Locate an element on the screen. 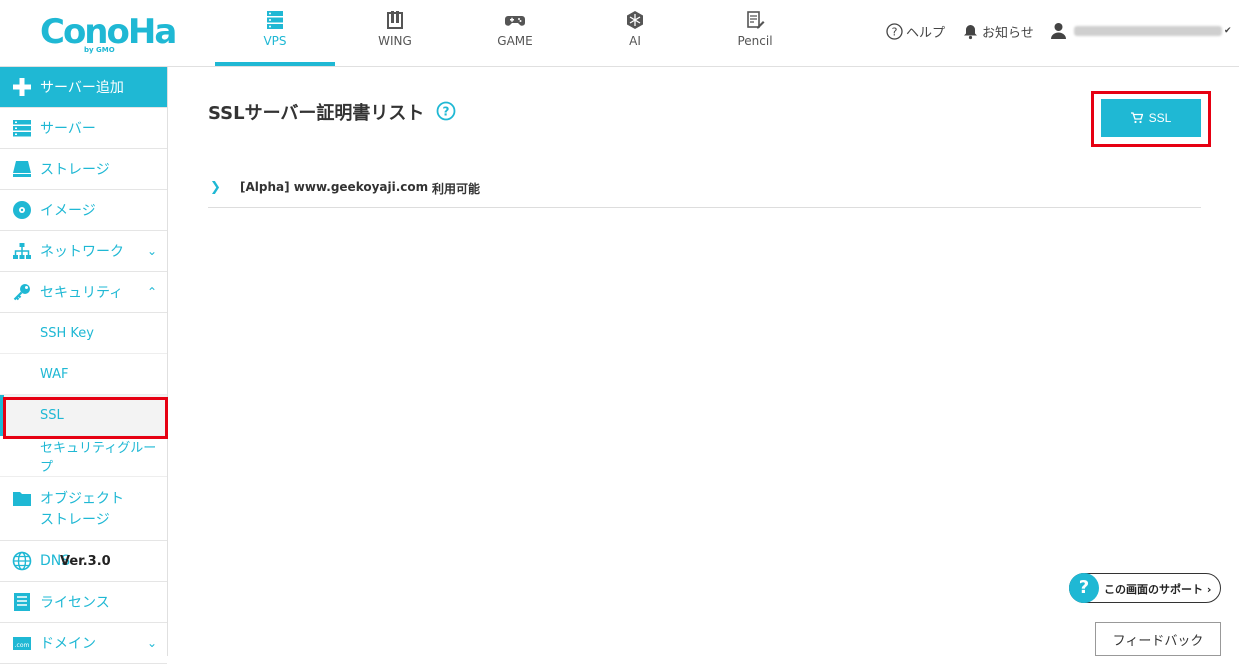 This screenshot has width=1239, height=664. sidebar-item-label: ドメイン is located at coordinates (68, 644).